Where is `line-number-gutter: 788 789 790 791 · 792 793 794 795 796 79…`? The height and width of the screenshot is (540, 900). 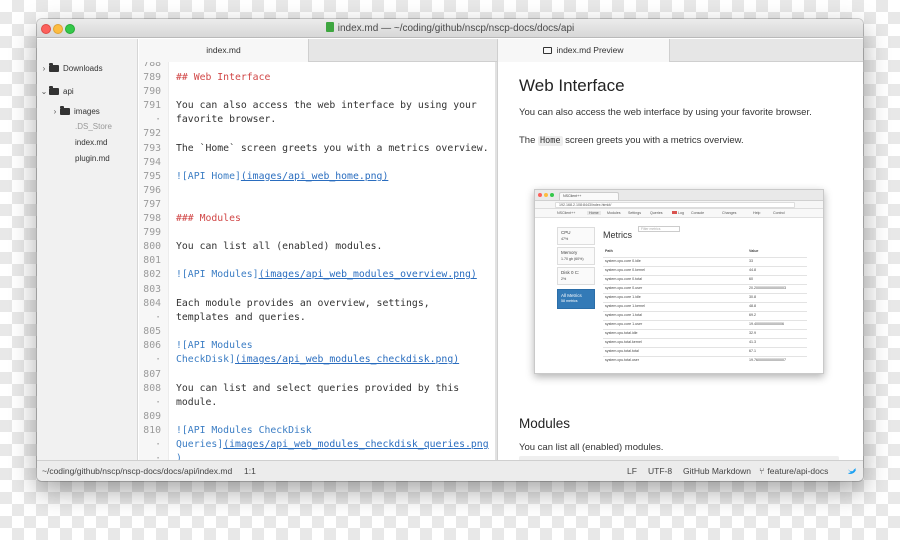
line-number-gutter: 788 789 790 791 · 792 793 794 795 796 79… is located at coordinates (154, 261).